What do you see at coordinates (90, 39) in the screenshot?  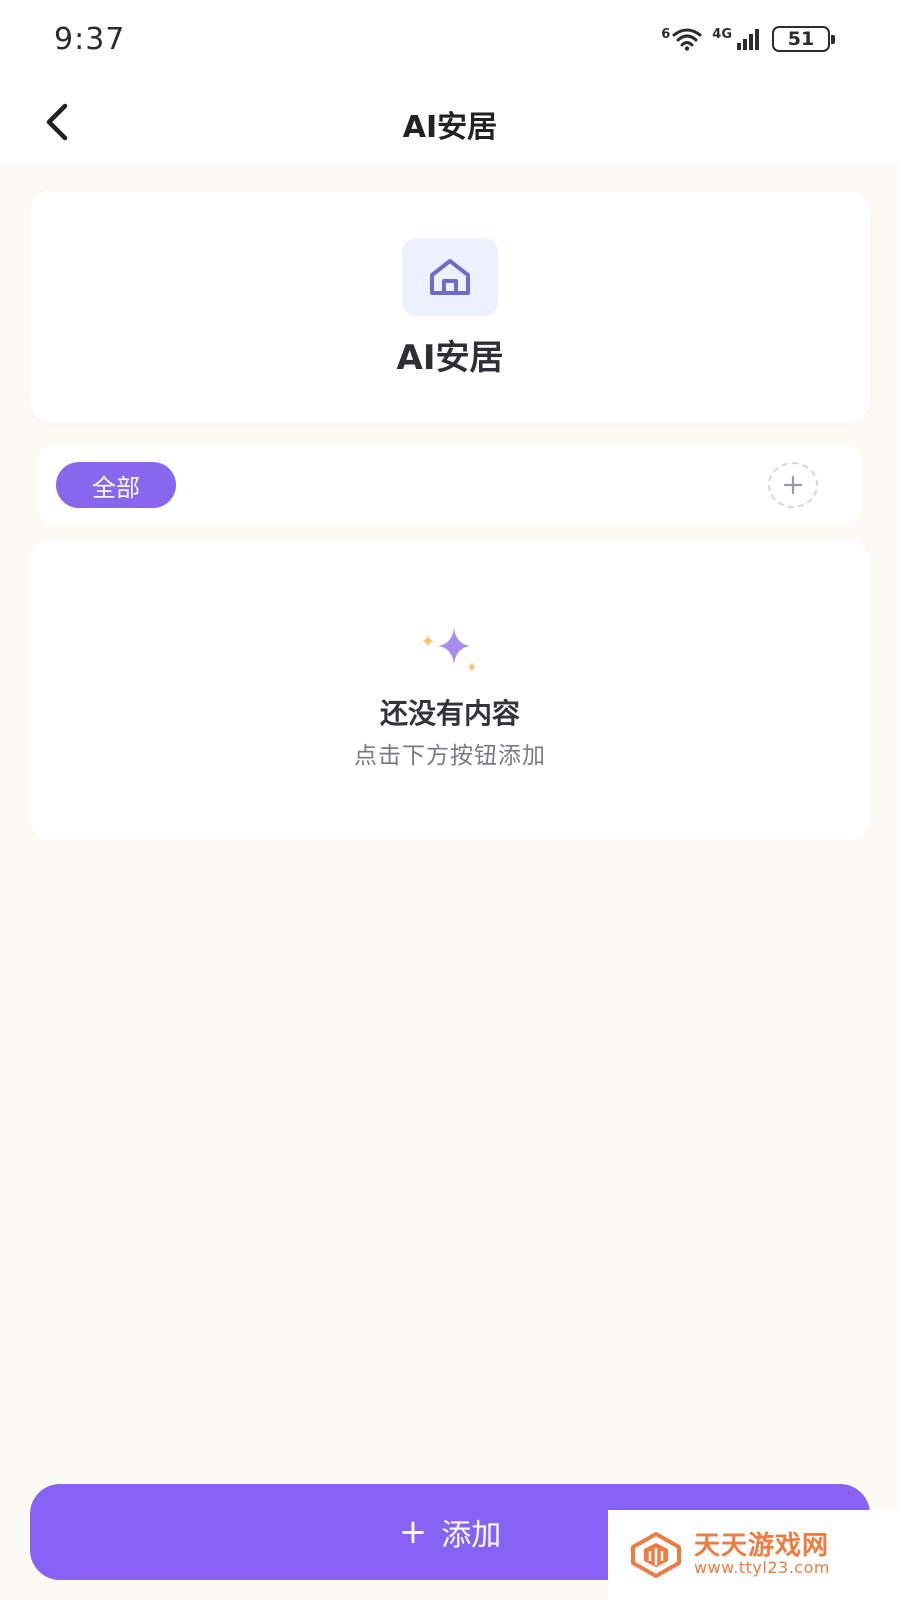 I see `status-time: 9:37` at bounding box center [90, 39].